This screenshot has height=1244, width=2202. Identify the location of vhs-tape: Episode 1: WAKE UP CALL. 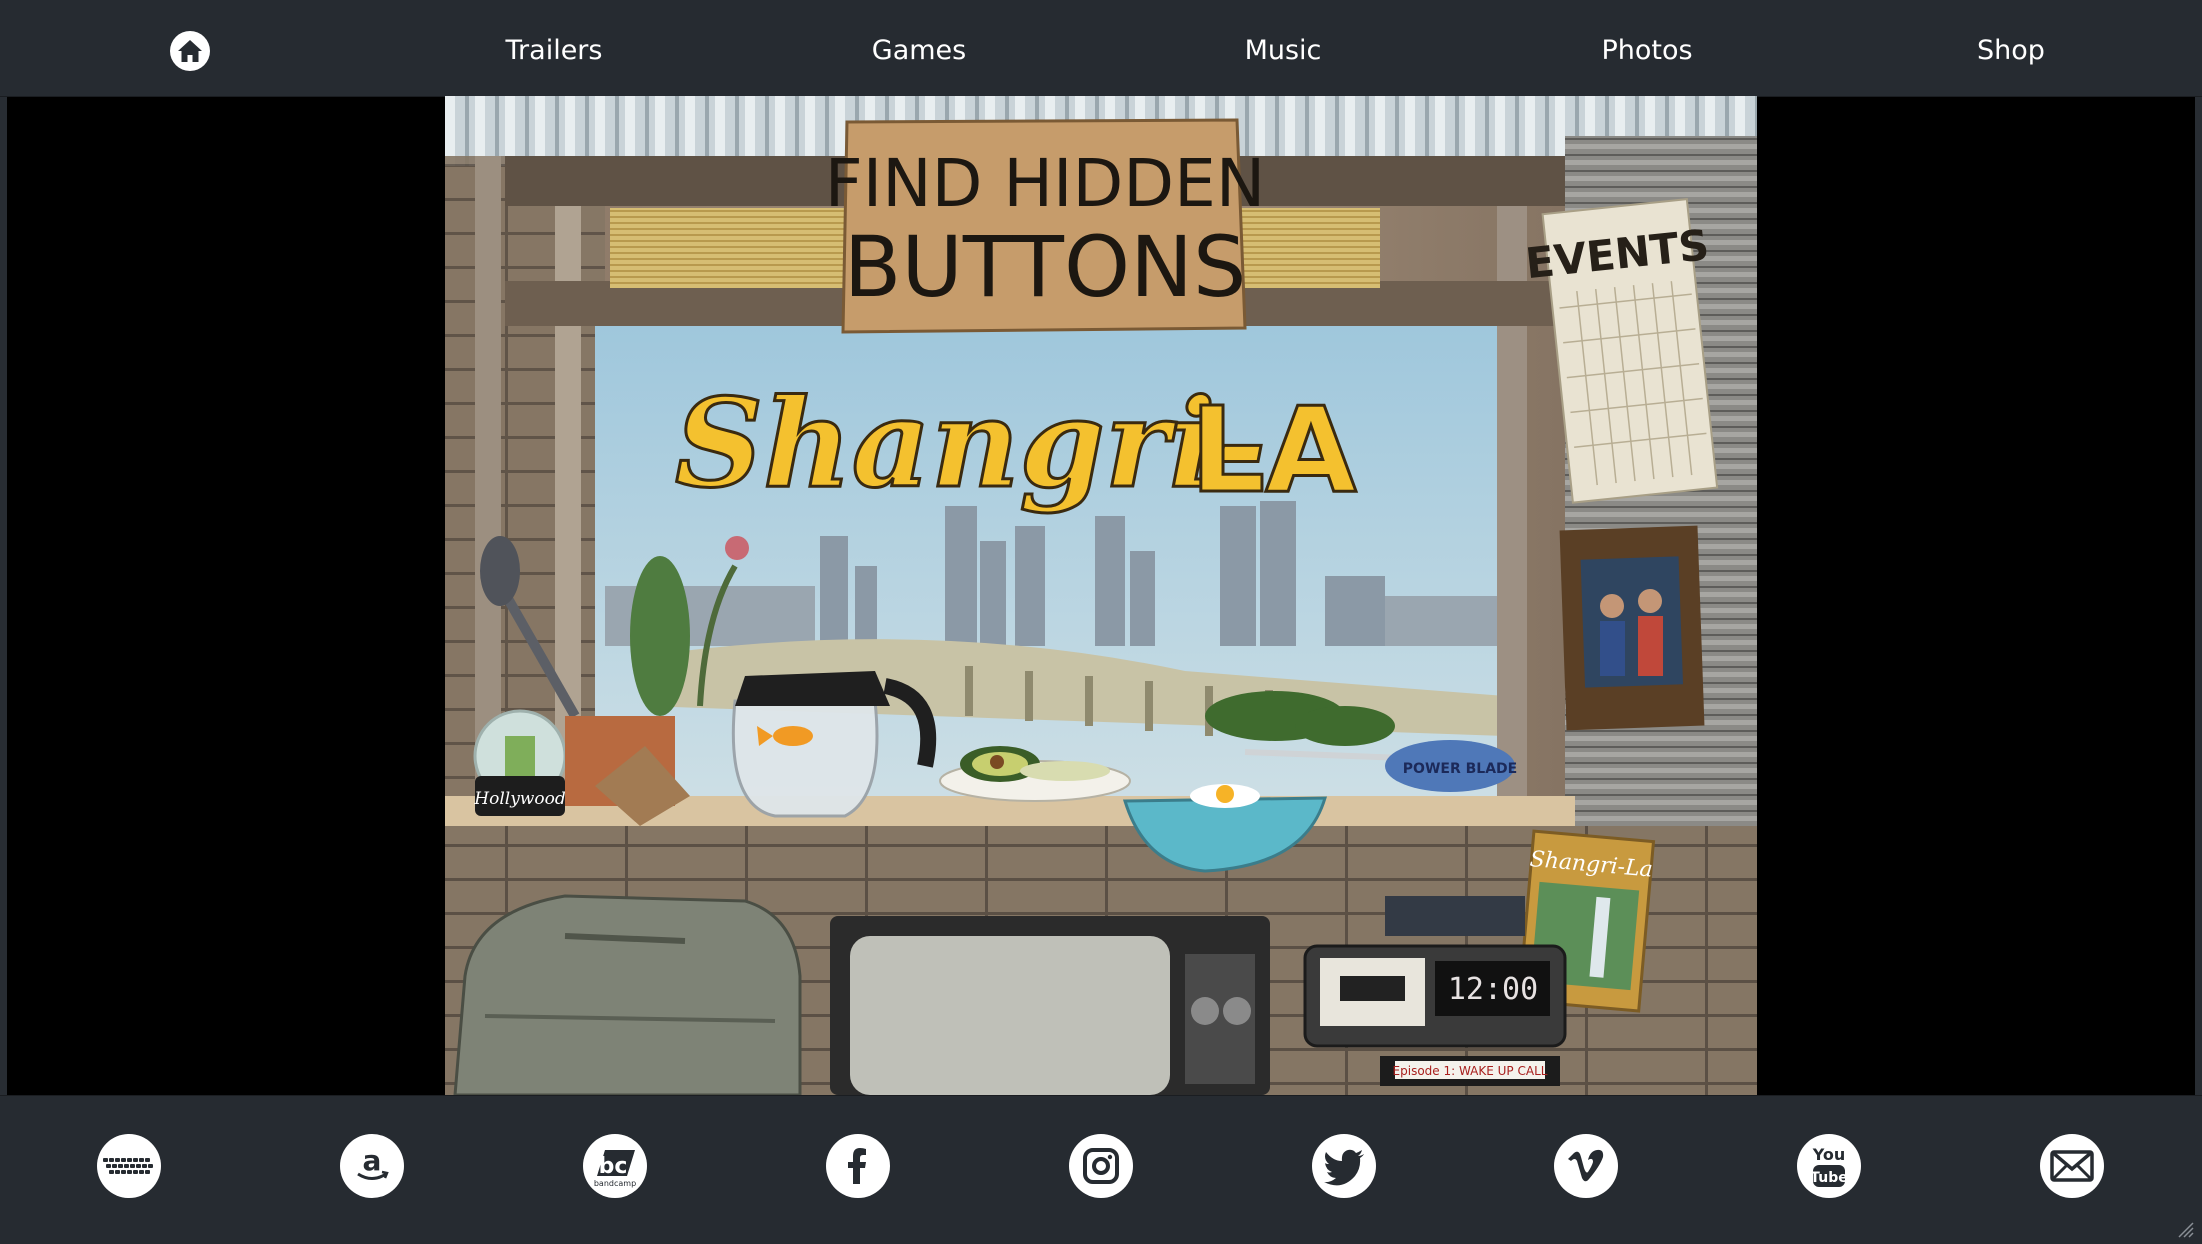
(1470, 1071).